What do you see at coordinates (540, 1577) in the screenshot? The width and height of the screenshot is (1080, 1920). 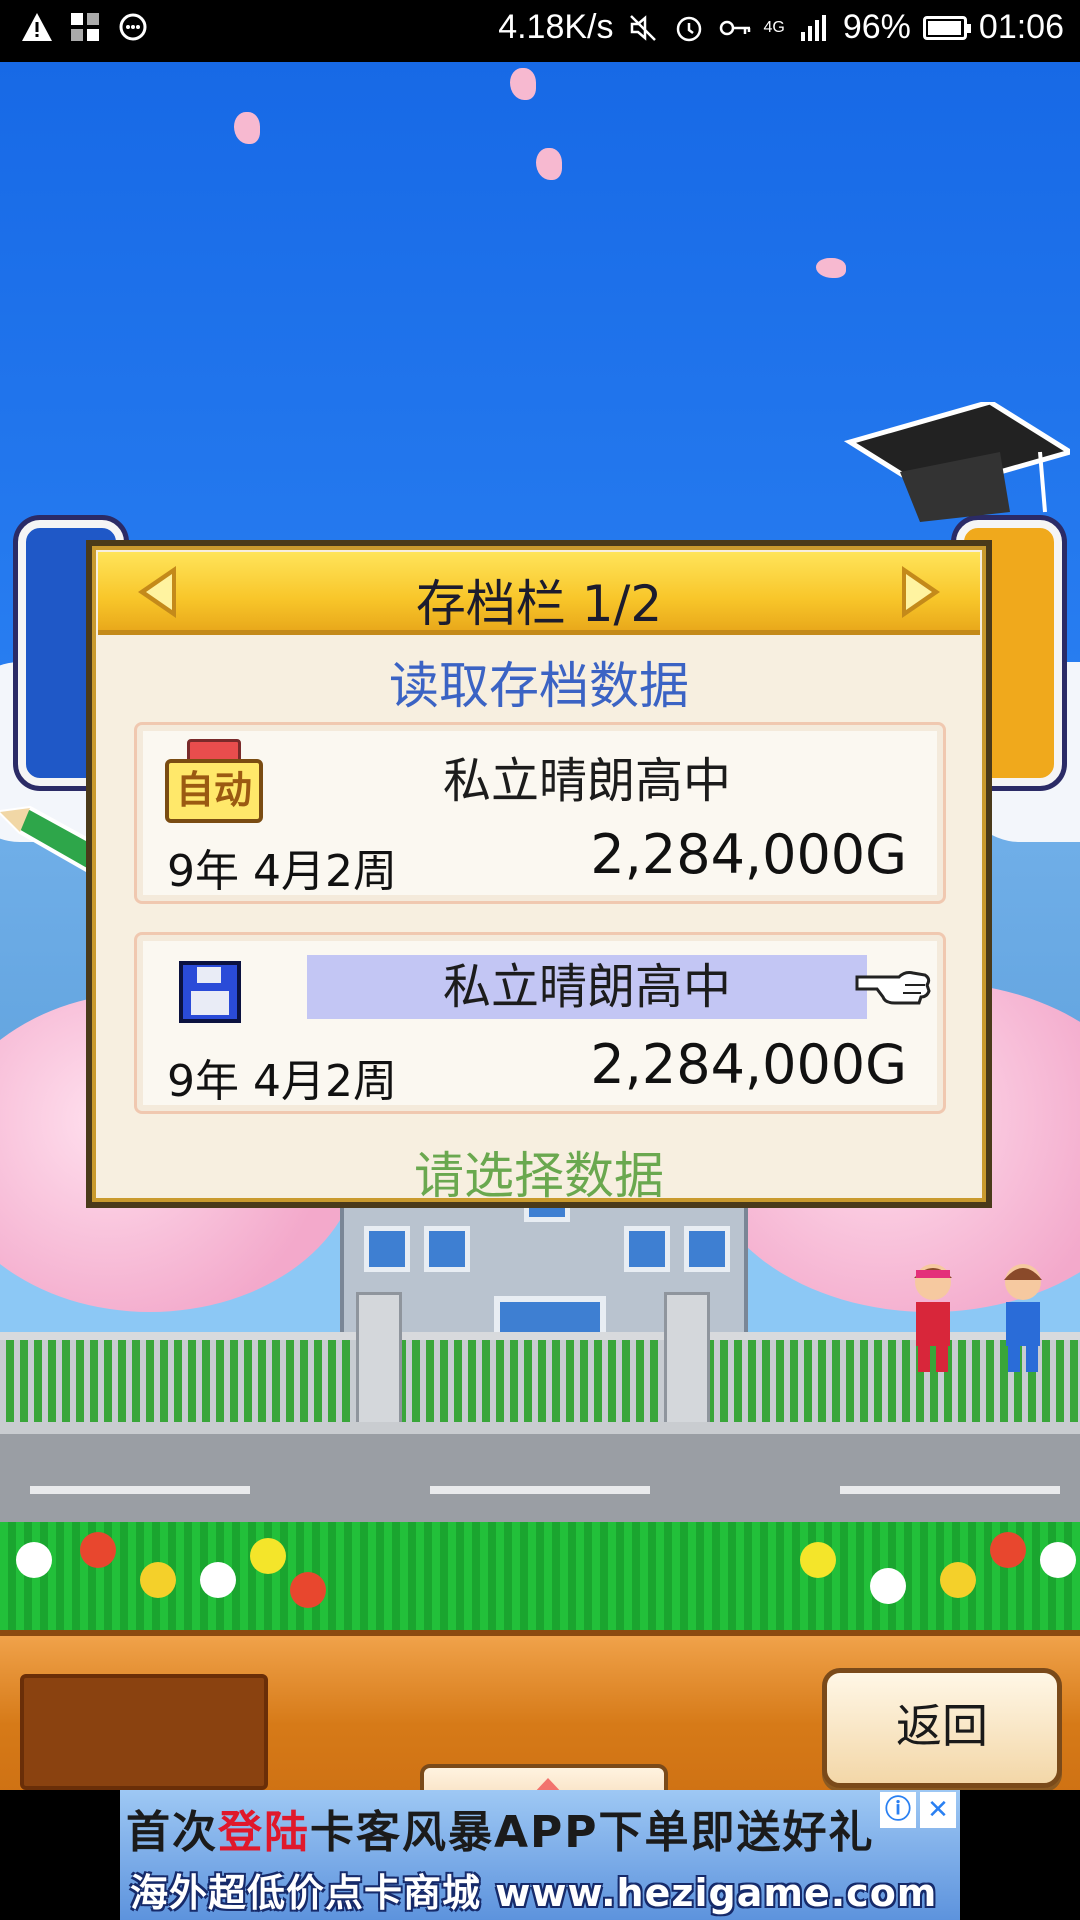 I see `flower-bed` at bounding box center [540, 1577].